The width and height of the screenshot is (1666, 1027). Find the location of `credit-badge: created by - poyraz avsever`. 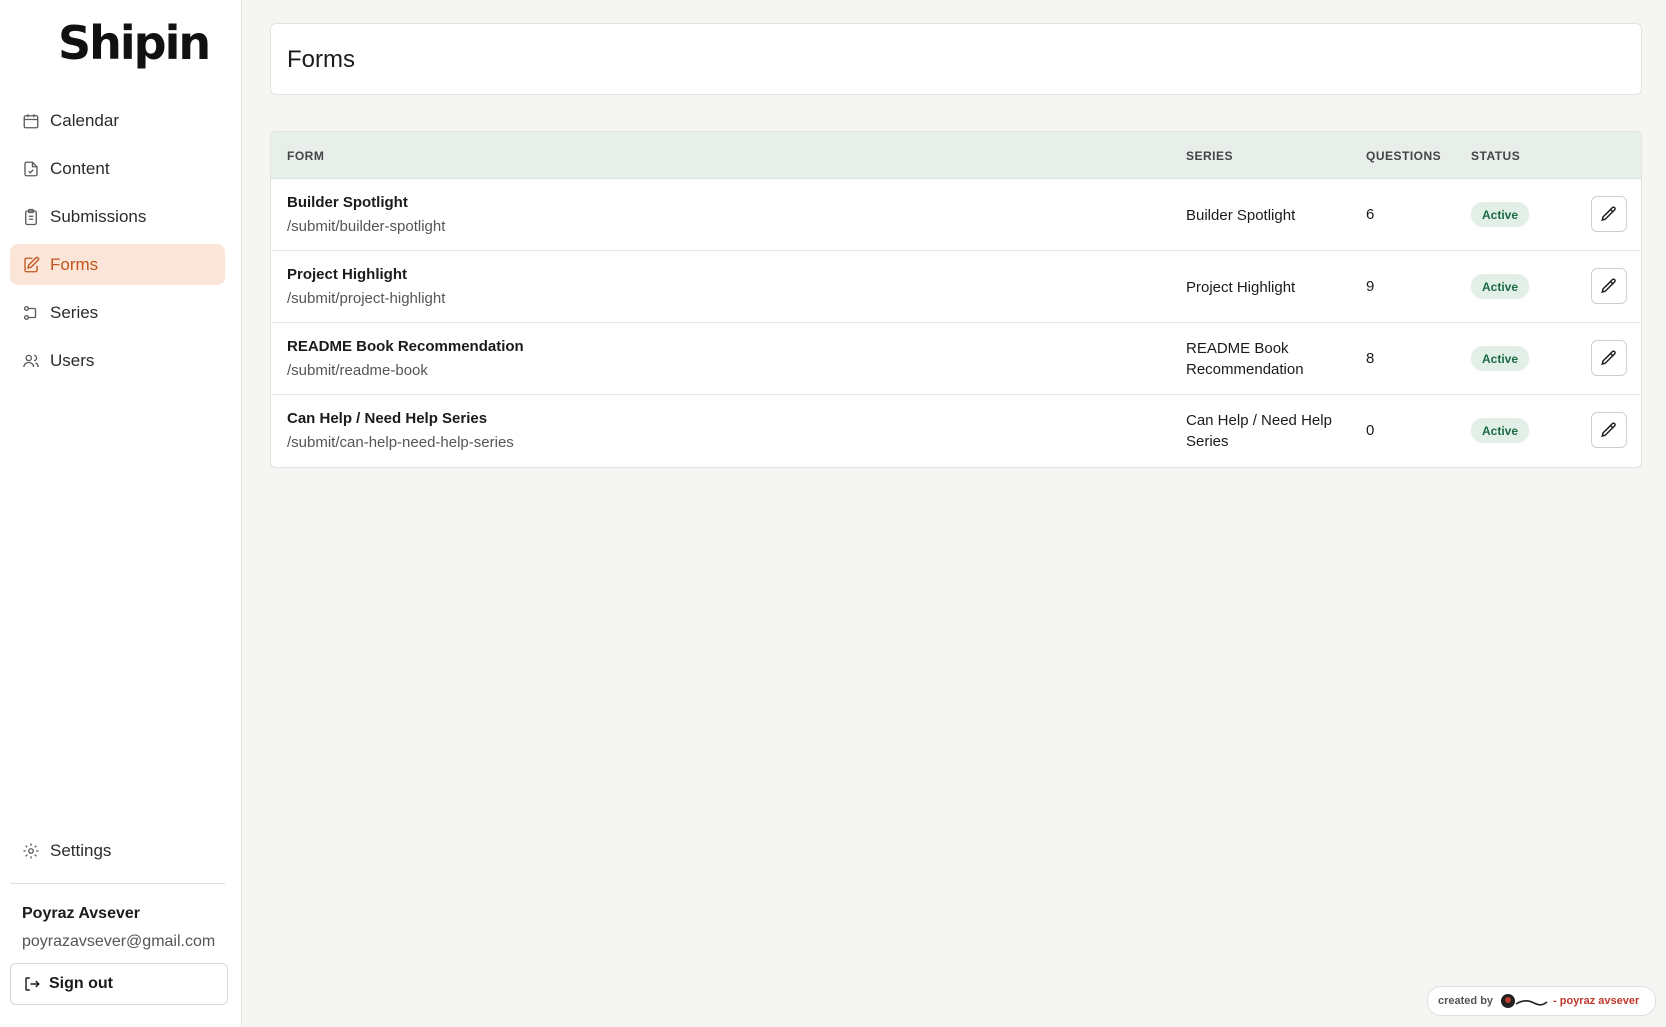

credit-badge: created by - poyraz avsever is located at coordinates (1541, 1001).